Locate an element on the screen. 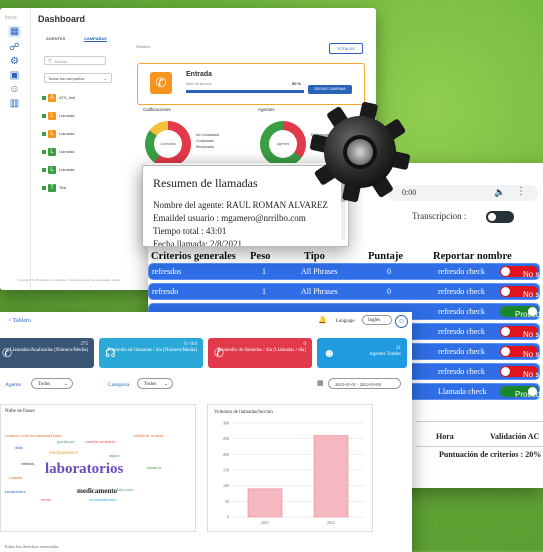 The height and width of the screenshot is (552, 543). header-criterios: Criterios generales is located at coordinates (193, 256).